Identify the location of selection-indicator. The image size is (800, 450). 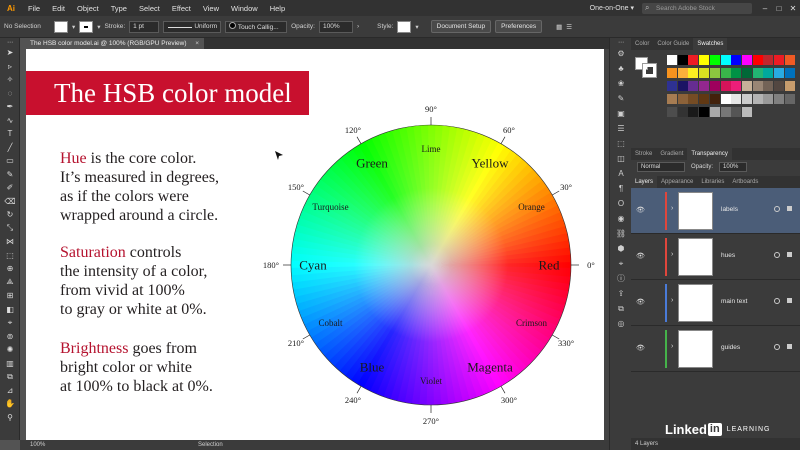
(789, 208).